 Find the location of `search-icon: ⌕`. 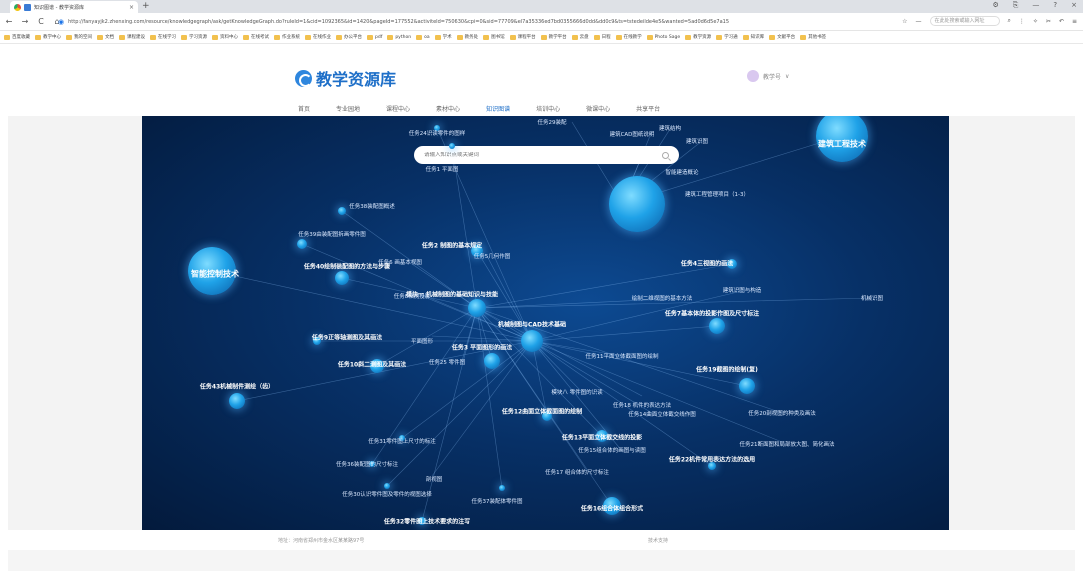

search-icon: ⌕ is located at coordinates (1009, 21).